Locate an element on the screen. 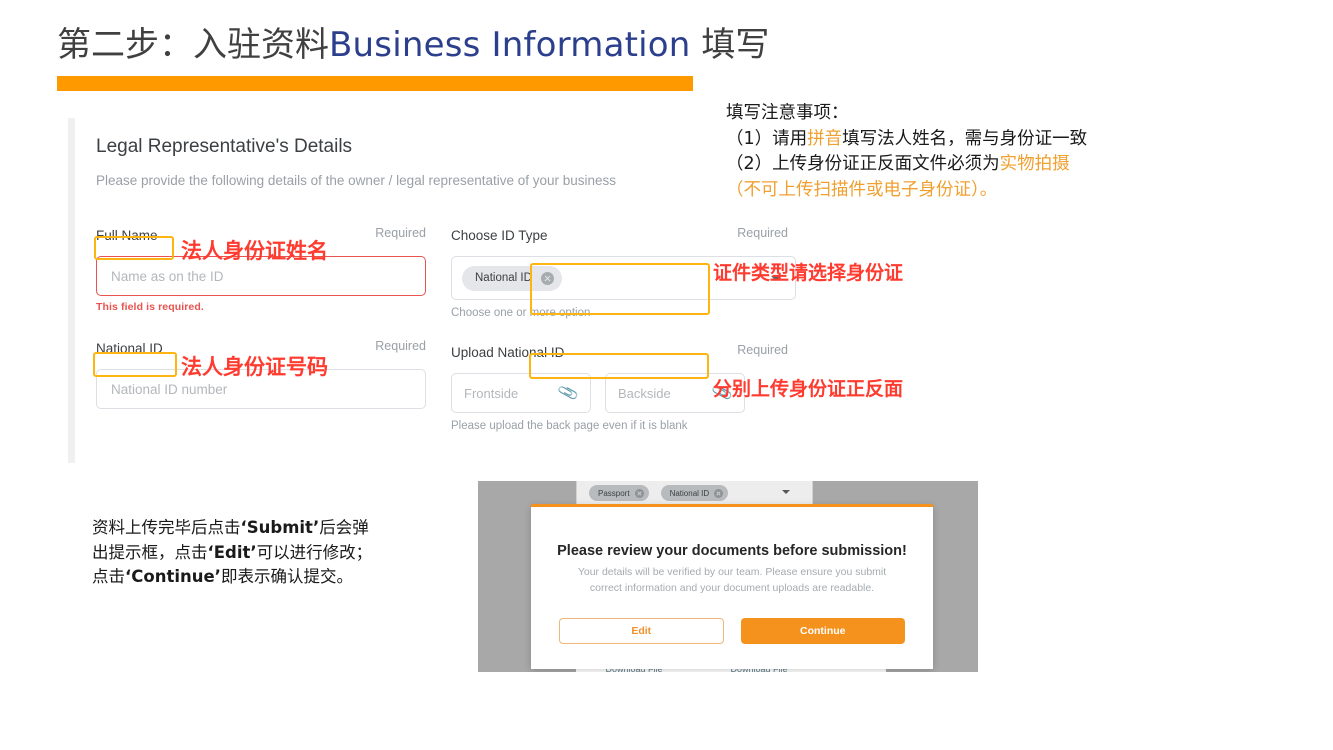  top-note-line-2: （2）上传身份证正反面文件必须为实物拍摄 is located at coordinates (906, 165).